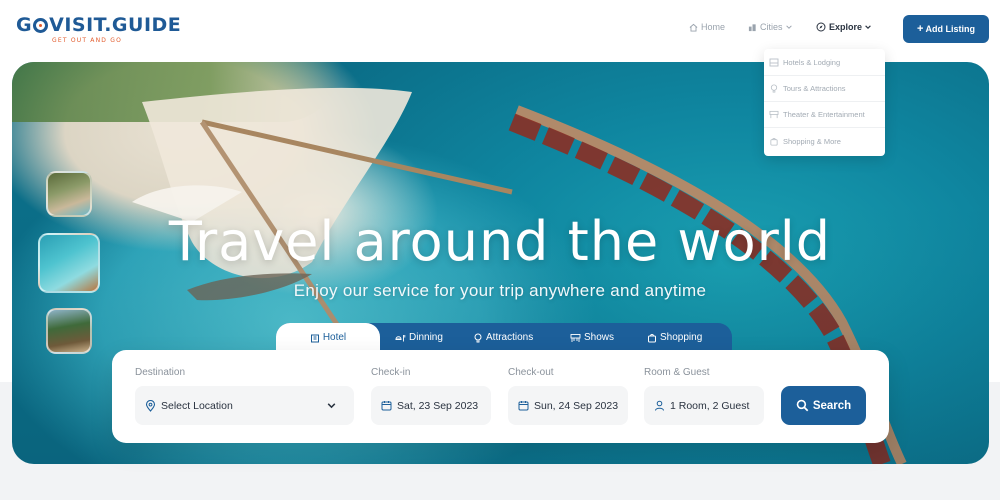 The width and height of the screenshot is (1000, 500). I want to click on tab-shopping: Shopping, so click(674, 337).